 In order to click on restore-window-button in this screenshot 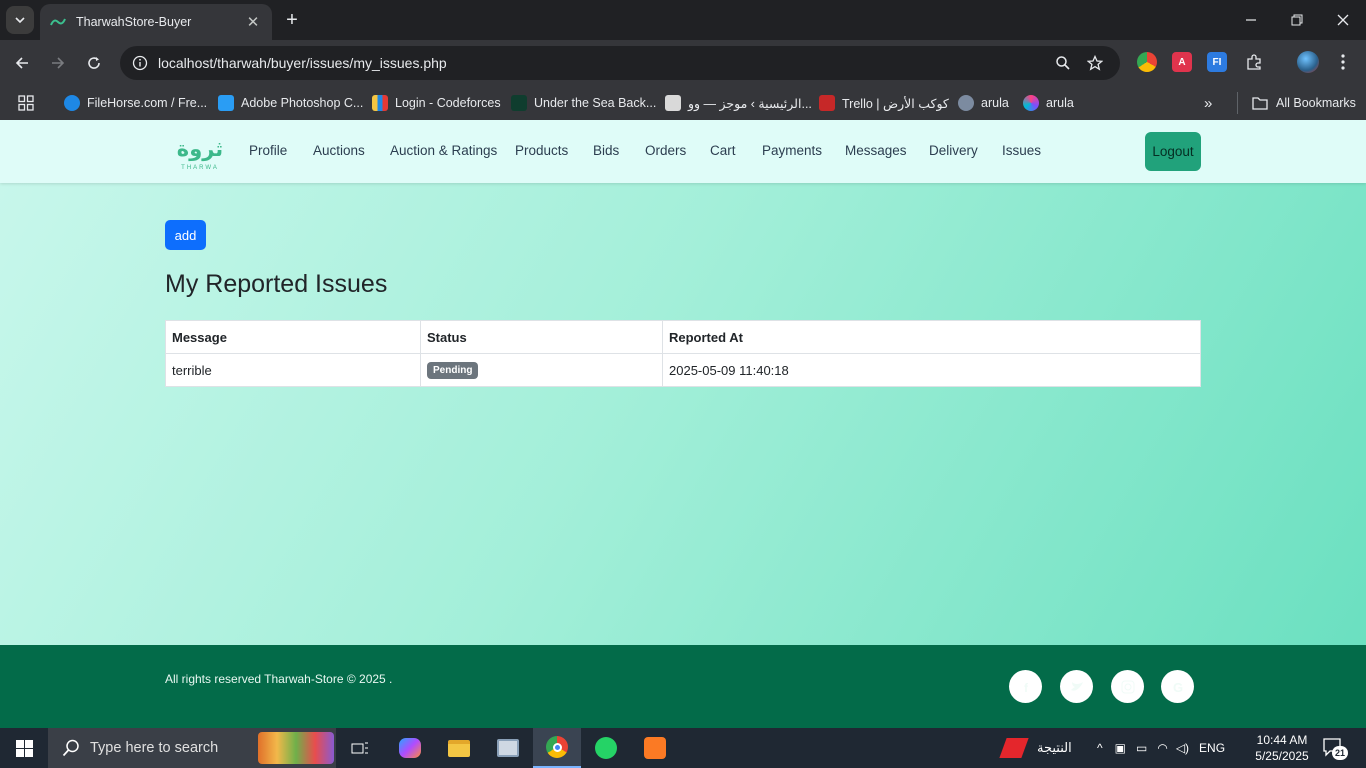, I will do `click(1297, 20)`.